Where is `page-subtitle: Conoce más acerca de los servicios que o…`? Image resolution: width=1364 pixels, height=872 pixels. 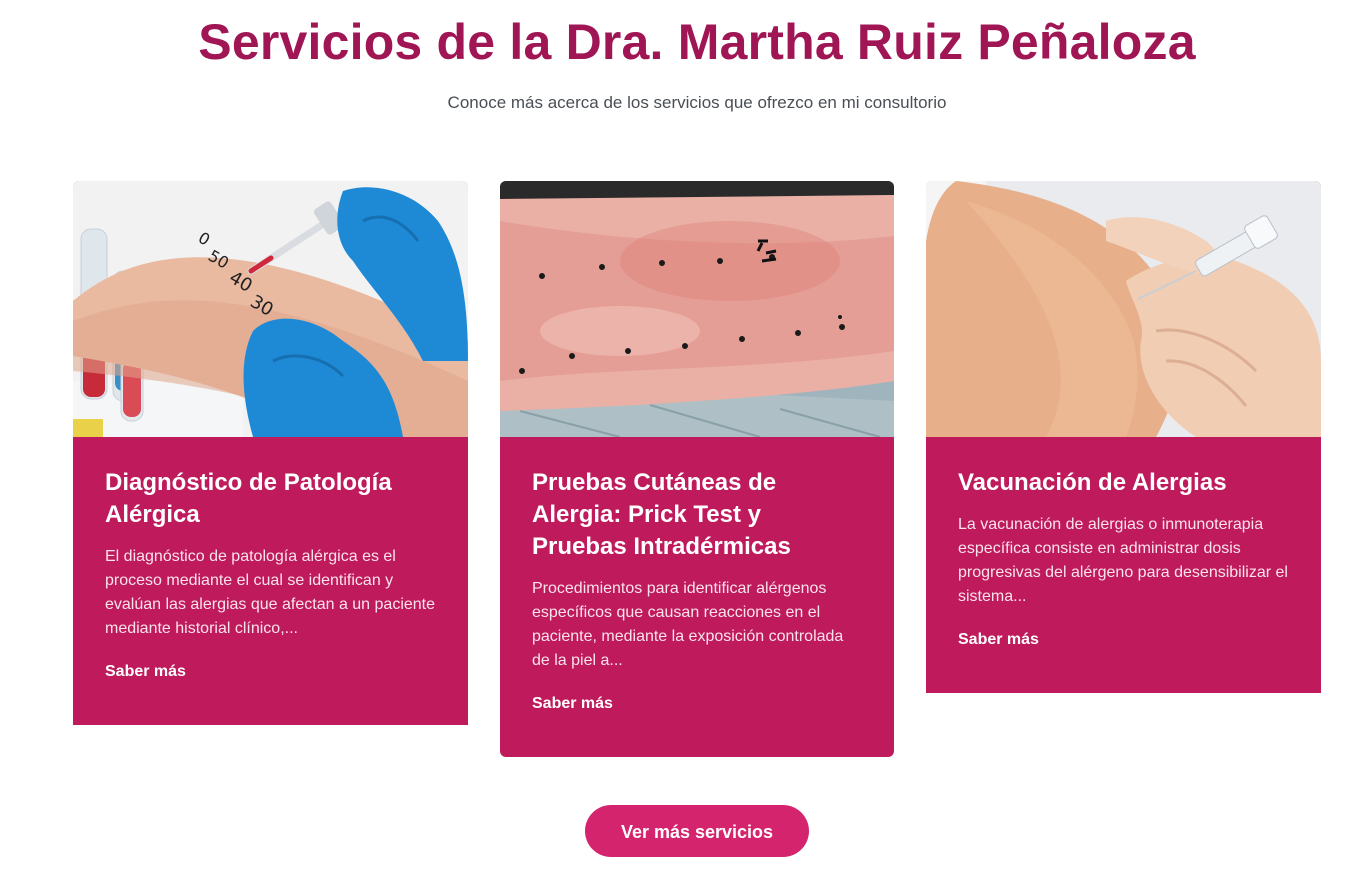 page-subtitle: Conoce más acerca de los servicios que o… is located at coordinates (697, 102).